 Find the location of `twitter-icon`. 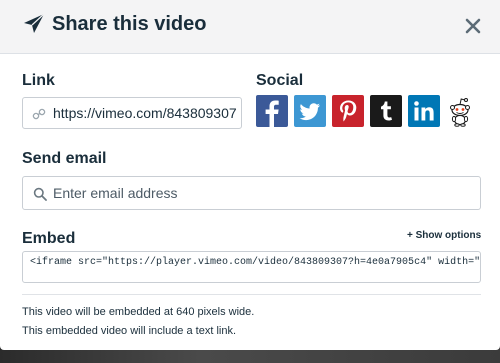

twitter-icon is located at coordinates (309, 112).